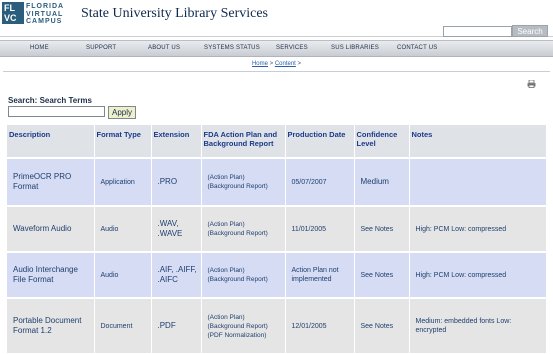 The width and height of the screenshot is (553, 354). I want to click on nav-support: SUPPORT, so click(101, 48).